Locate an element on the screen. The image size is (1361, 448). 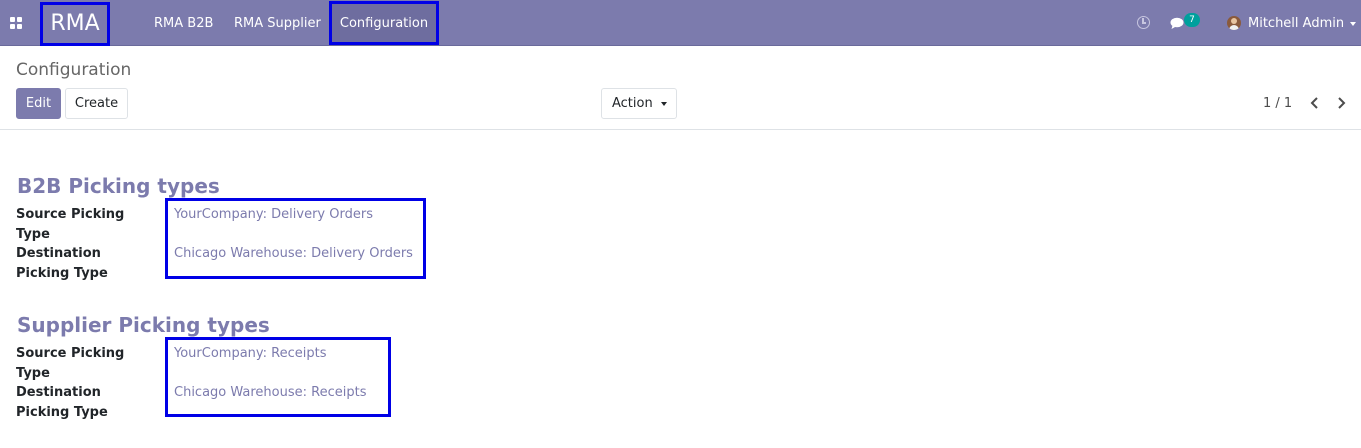
field-value-source-picking-type: YourCompany: Receipts is located at coordinates (250, 353).